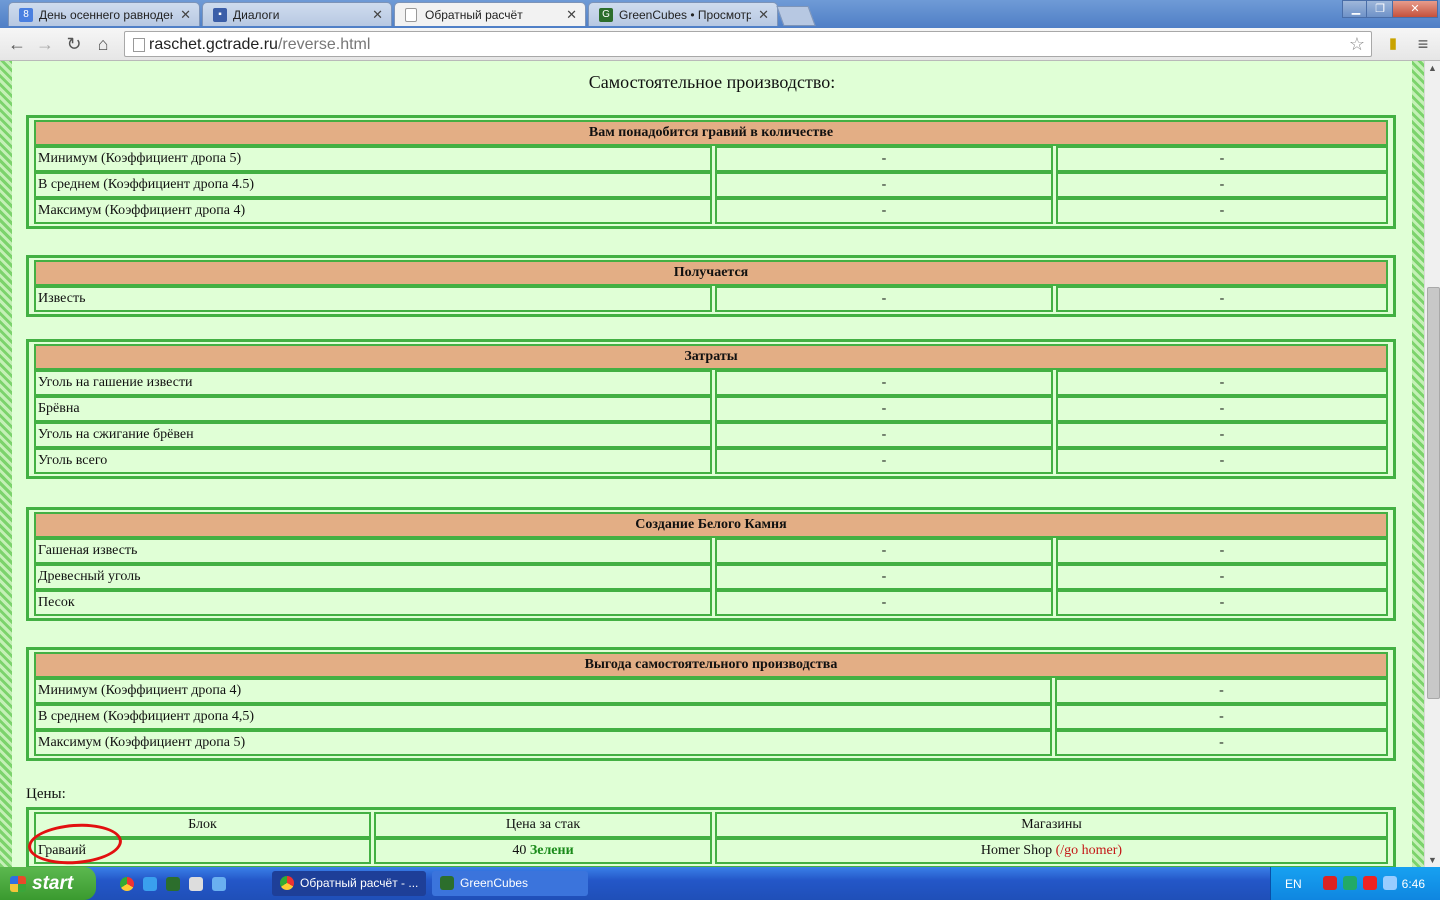  Describe the element at coordinates (1293, 884) in the screenshot. I see `language-indicator: EN` at that location.